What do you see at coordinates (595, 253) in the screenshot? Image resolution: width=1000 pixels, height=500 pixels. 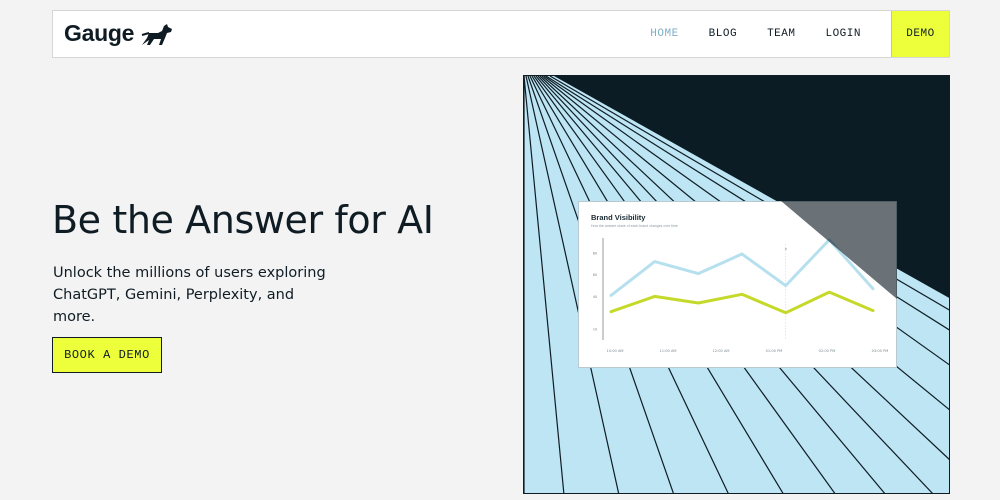 I see `y-tick-label: 80` at bounding box center [595, 253].